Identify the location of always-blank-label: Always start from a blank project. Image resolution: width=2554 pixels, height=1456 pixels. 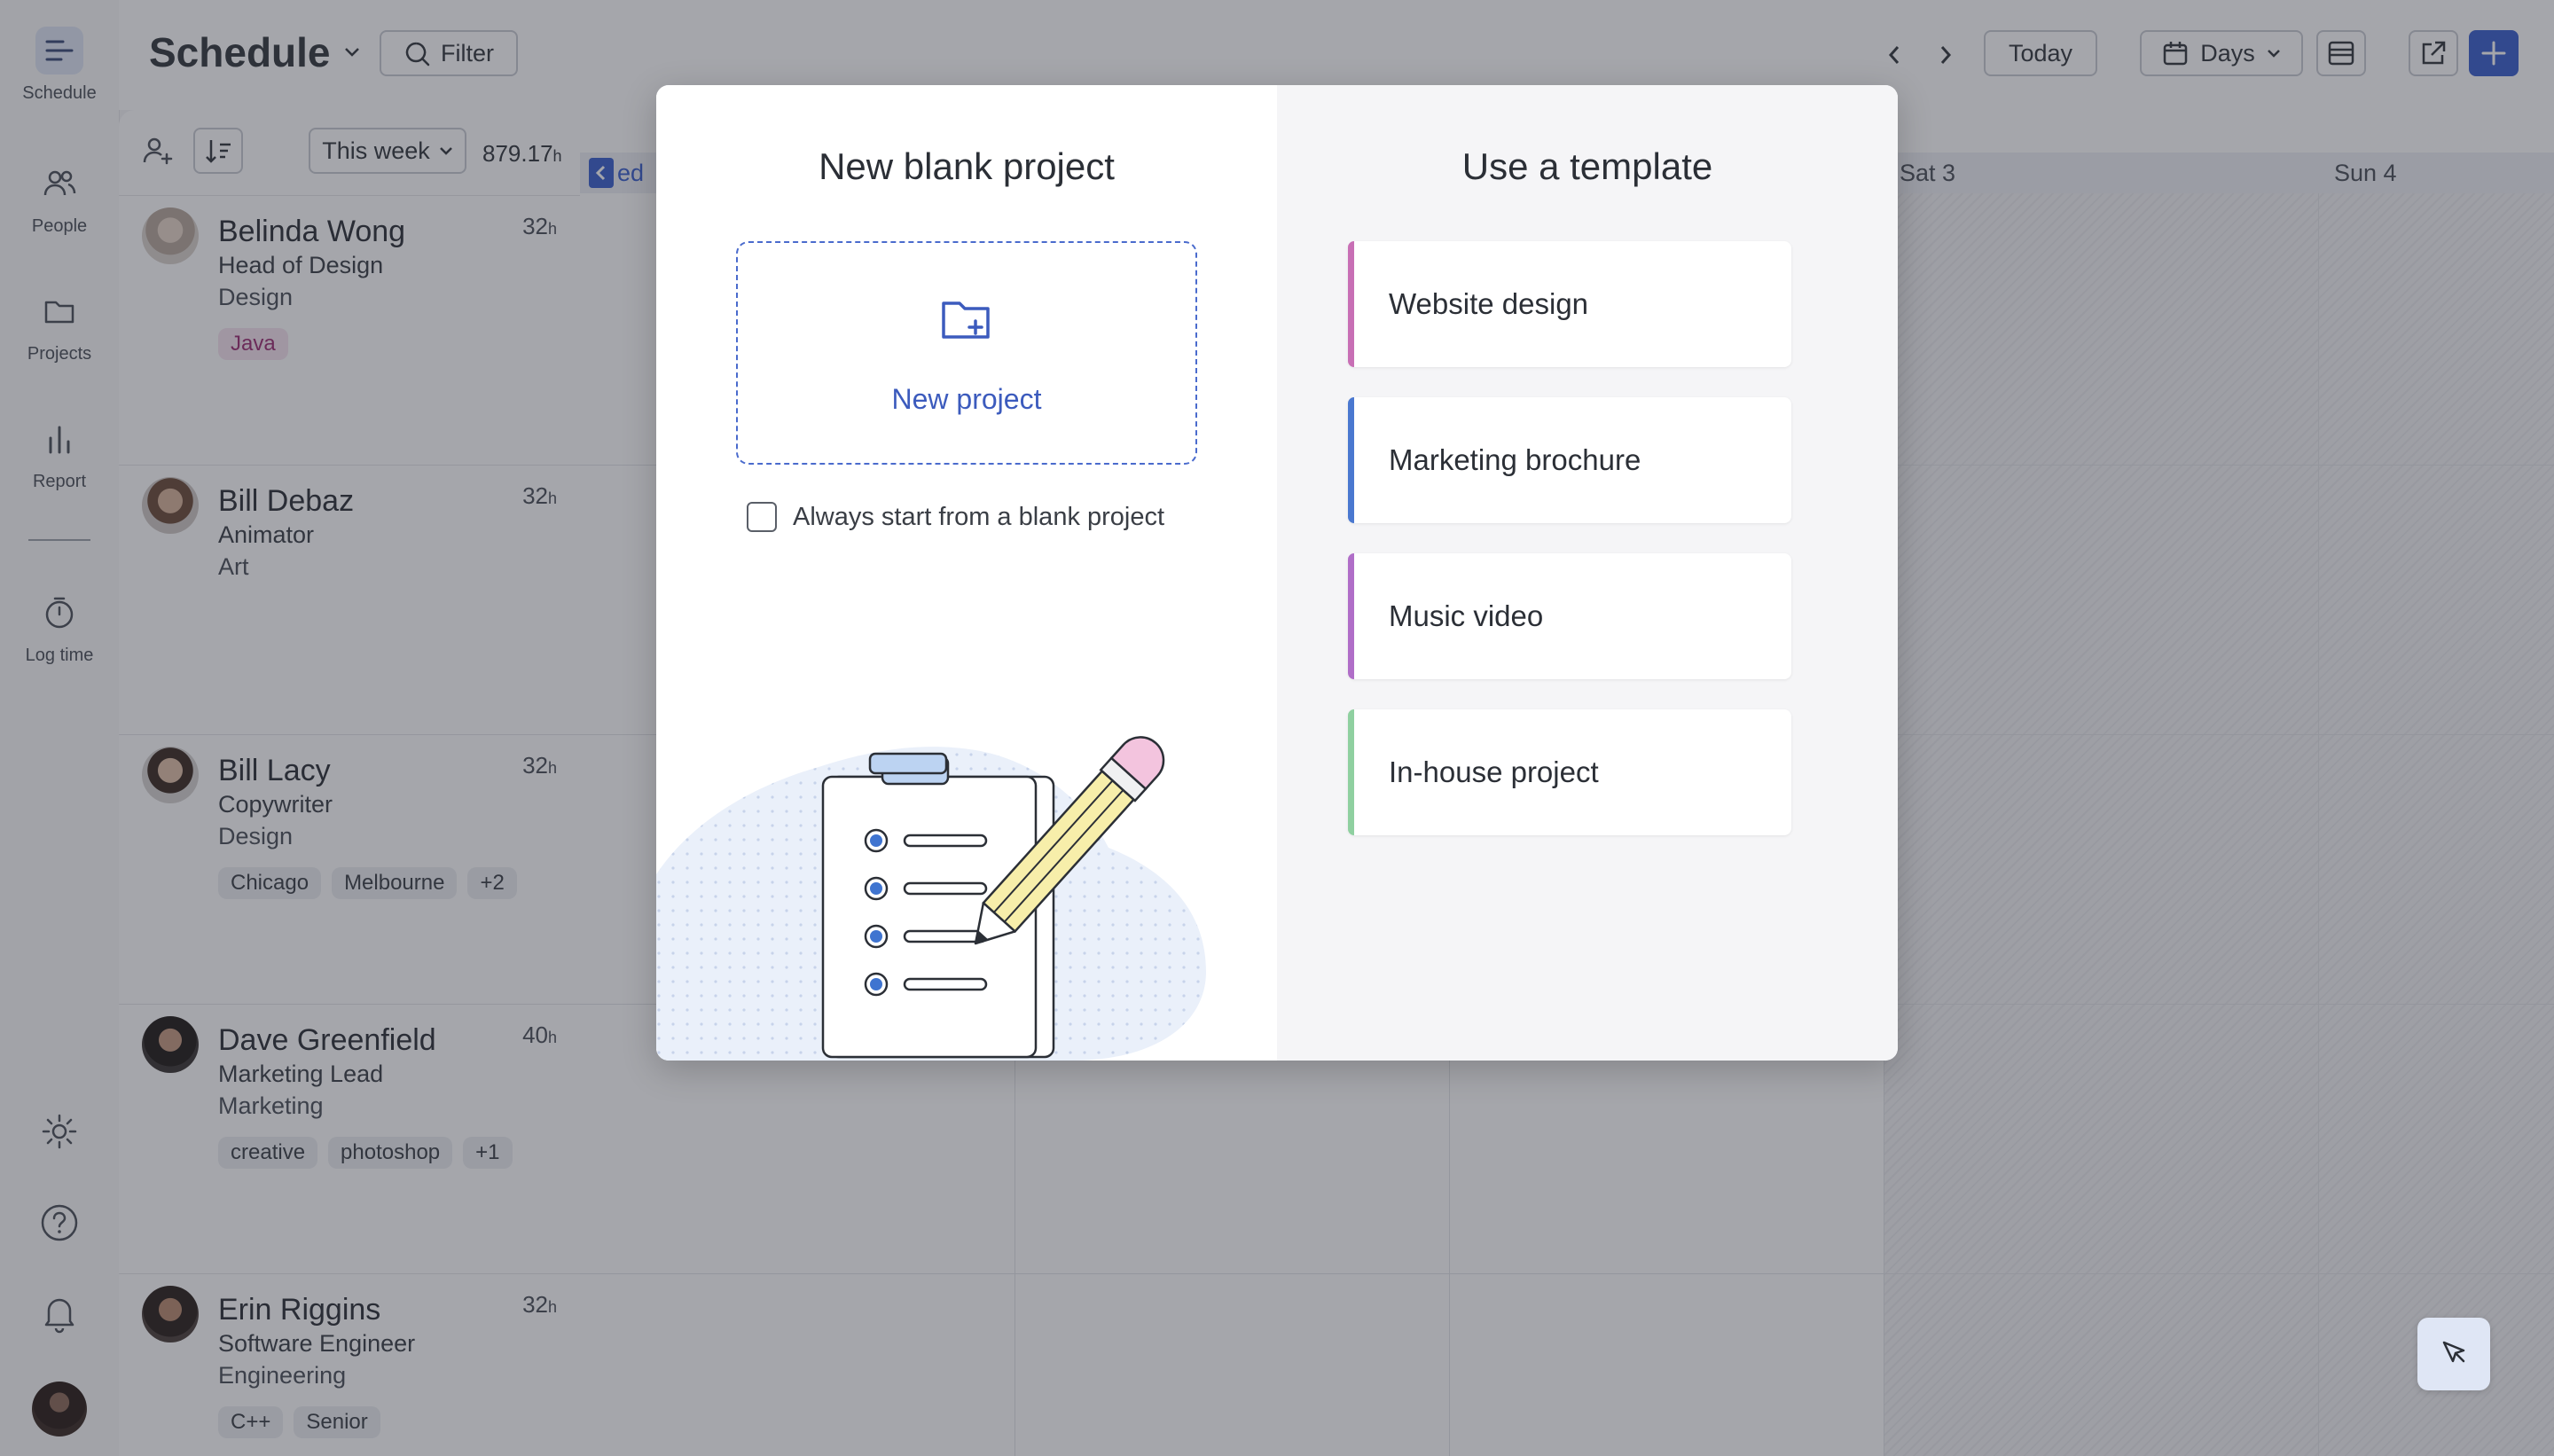
(979, 516).